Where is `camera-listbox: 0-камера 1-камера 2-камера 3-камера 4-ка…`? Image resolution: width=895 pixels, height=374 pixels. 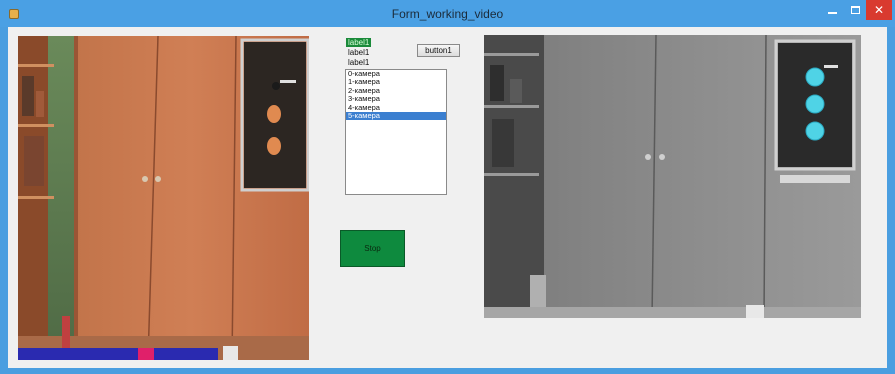 camera-listbox: 0-камера 1-камера 2-камера 3-камера 4-ка… is located at coordinates (396, 132).